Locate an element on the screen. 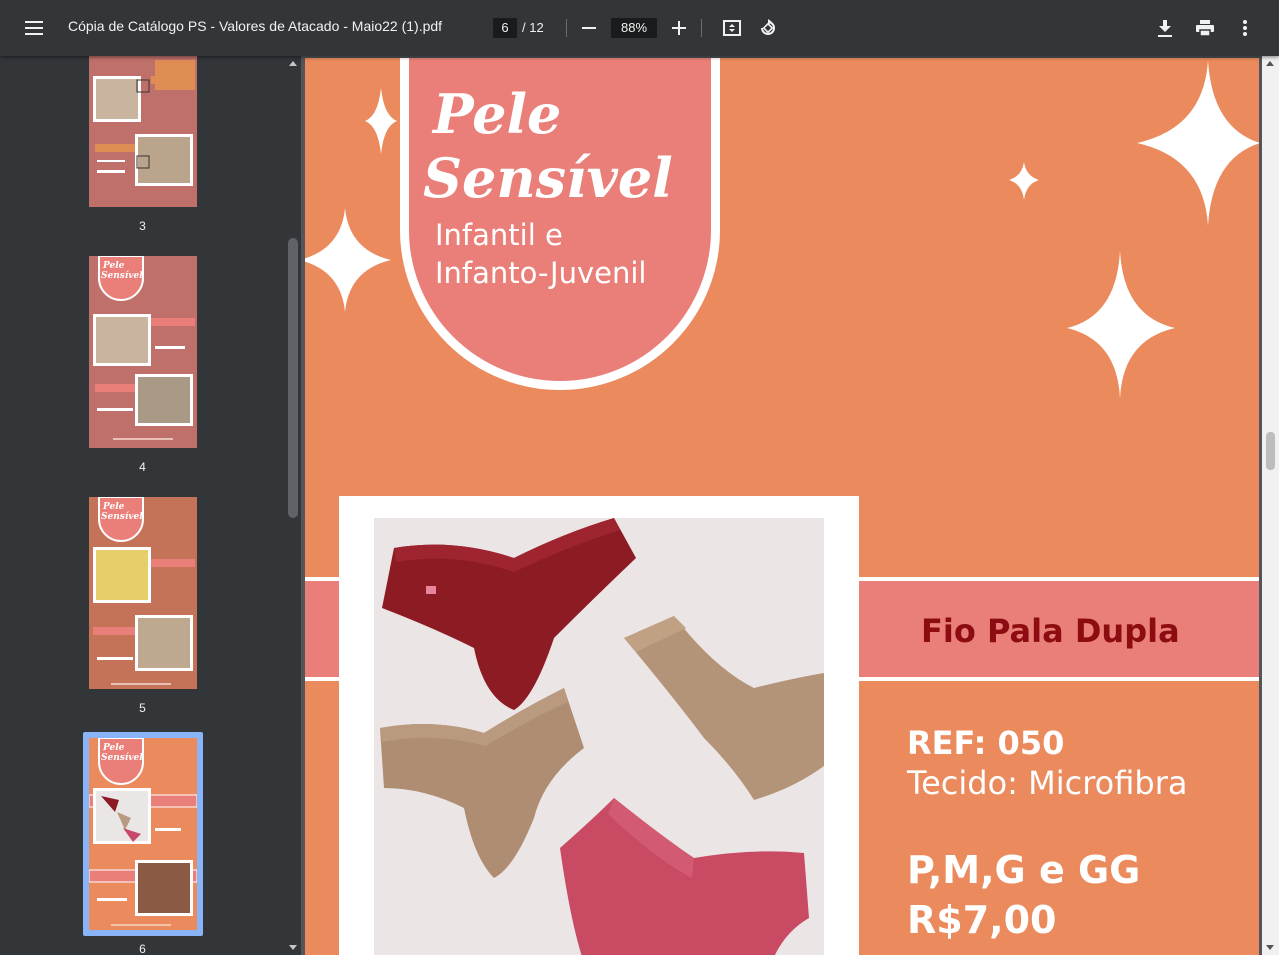 This screenshot has height=955, width=1279. fit-page-icon is located at coordinates (732, 28).